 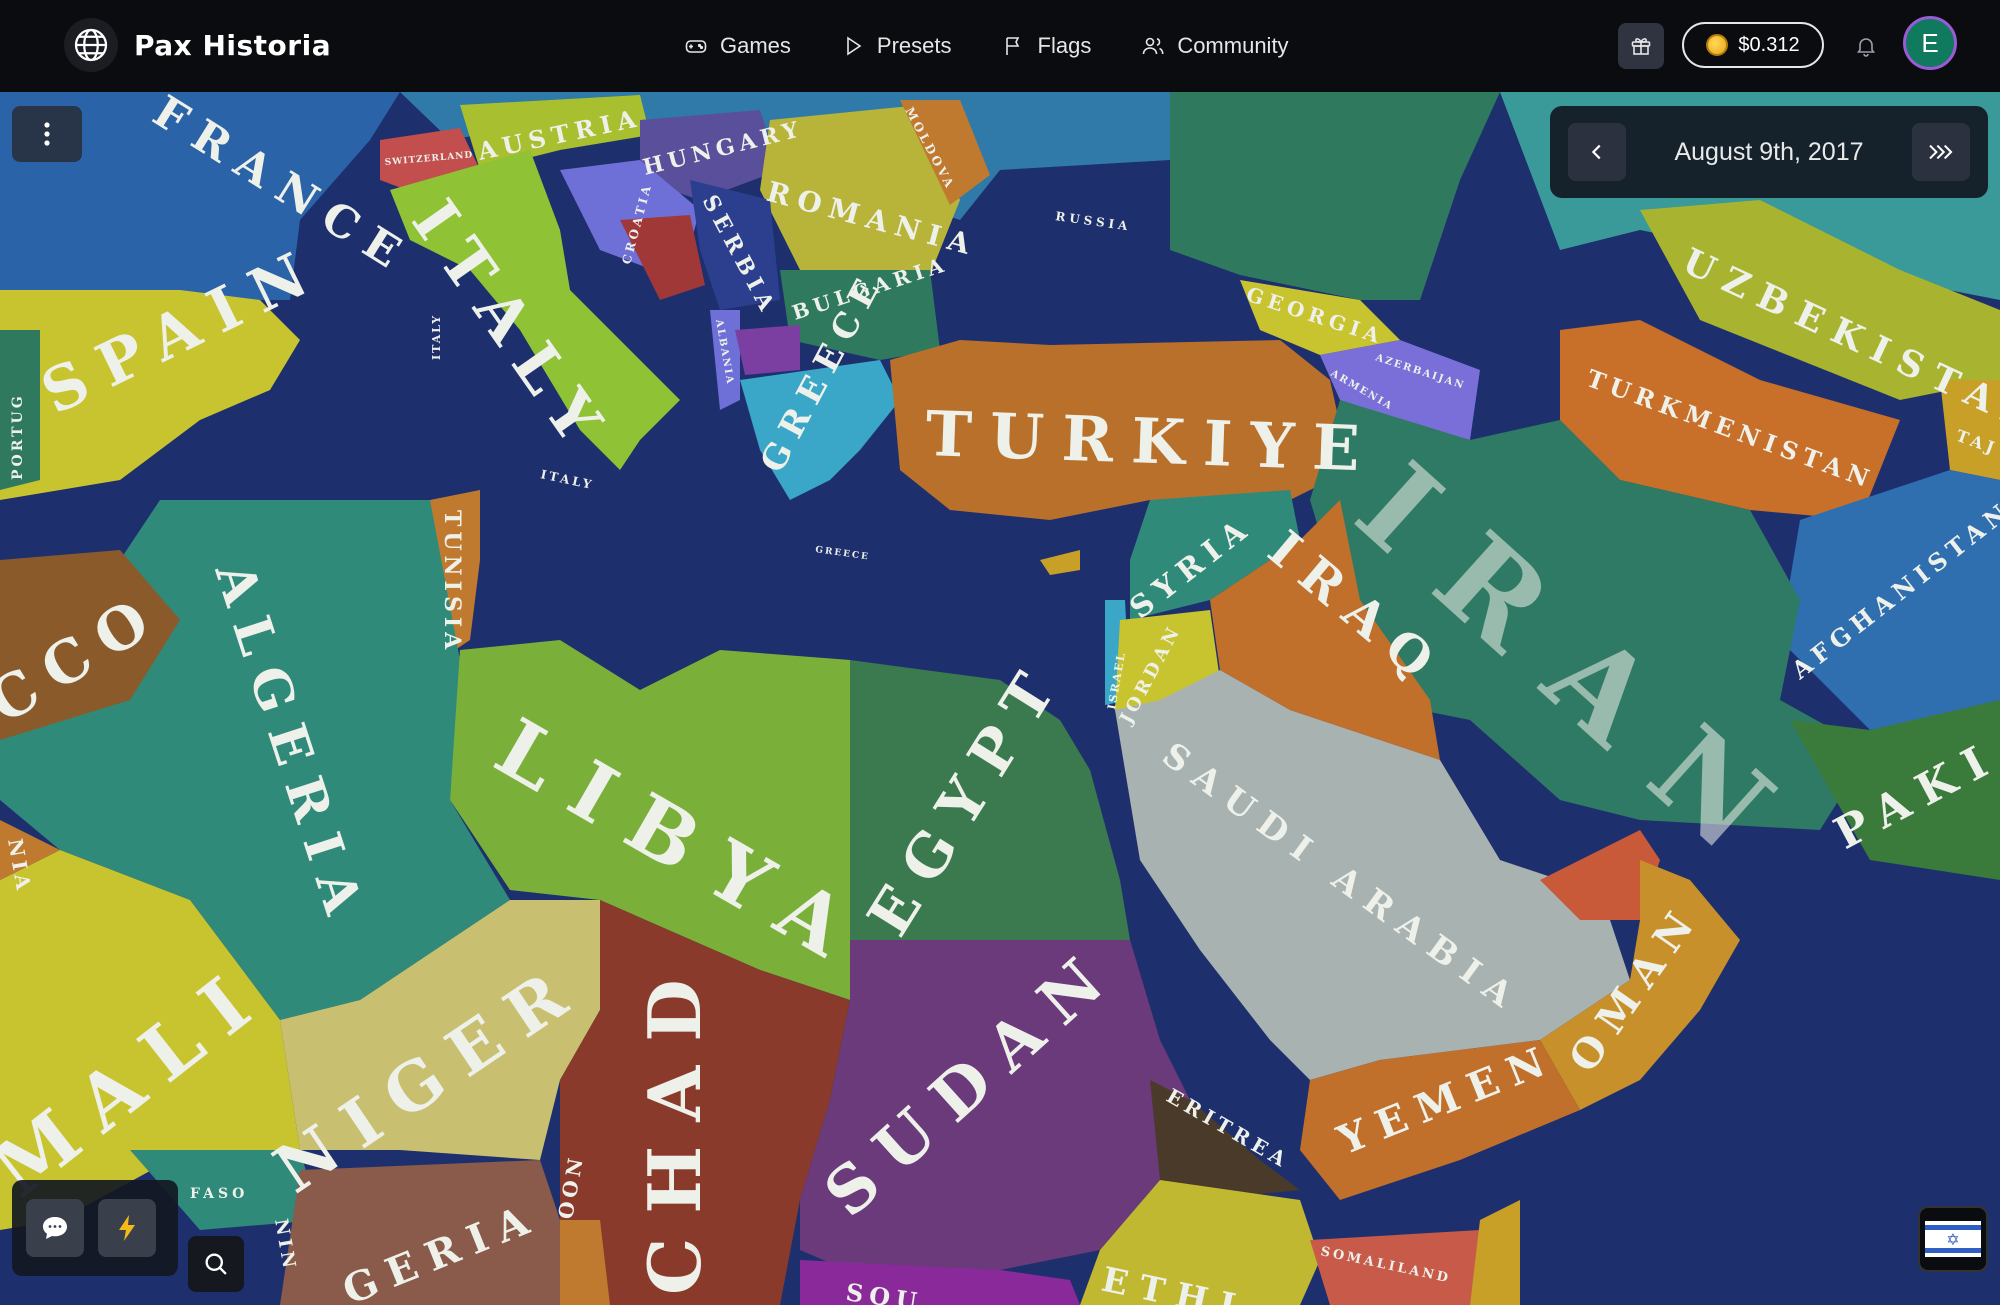 I want to click on current-date: August 9th, 2017, so click(x=1769, y=151).